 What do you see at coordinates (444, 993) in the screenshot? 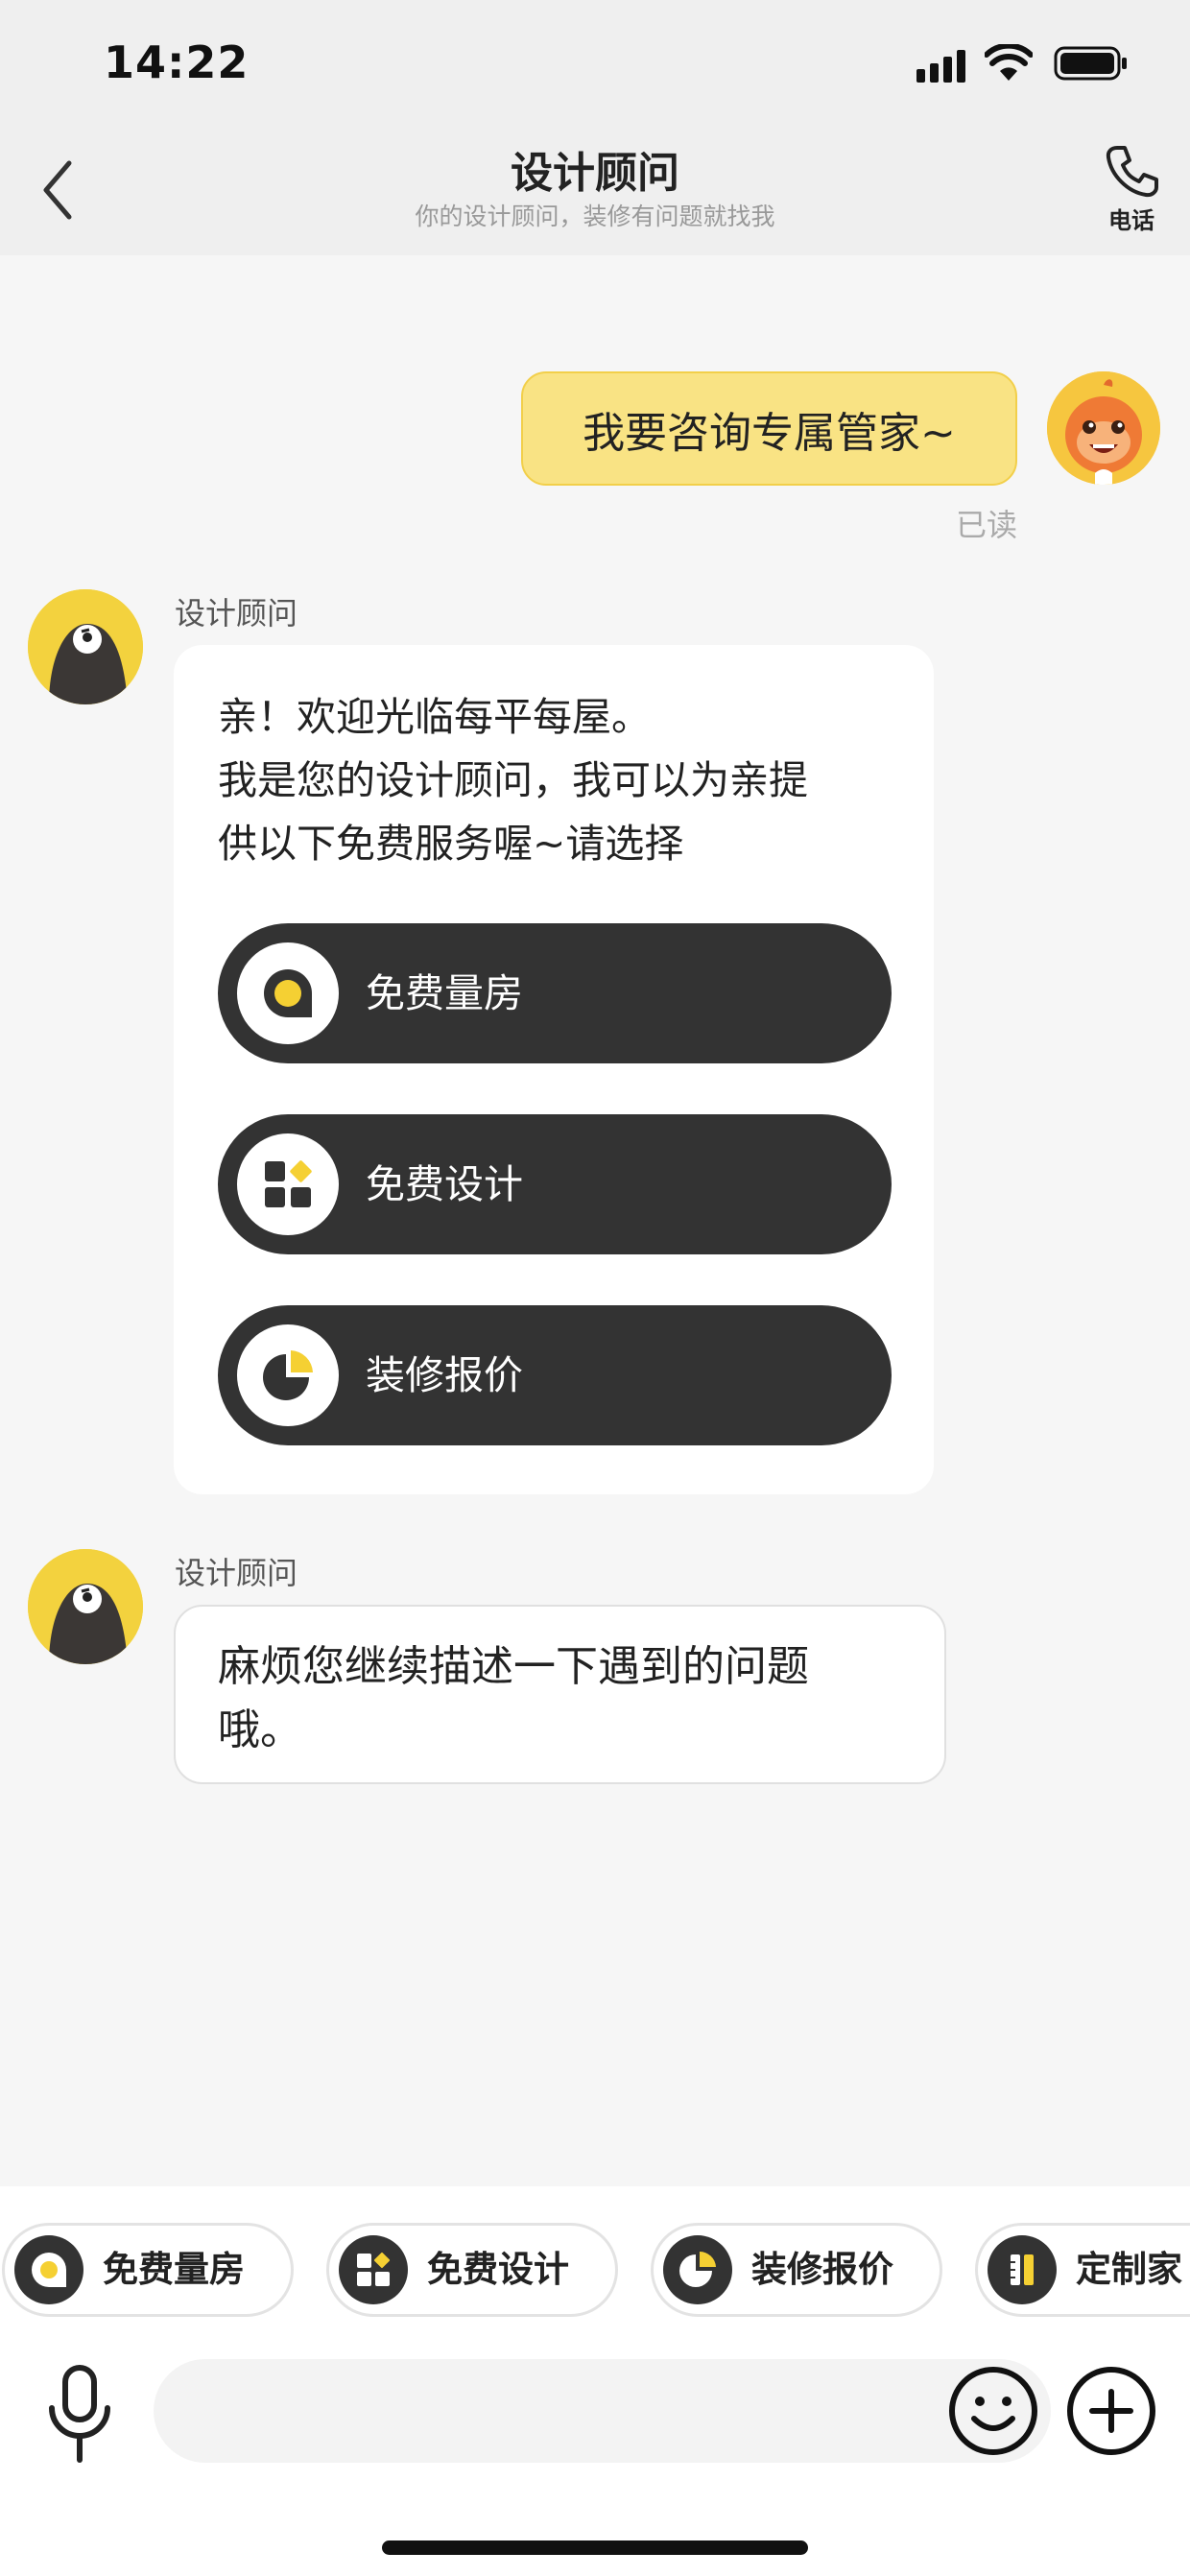
I see `service-label: 免费量房` at bounding box center [444, 993].